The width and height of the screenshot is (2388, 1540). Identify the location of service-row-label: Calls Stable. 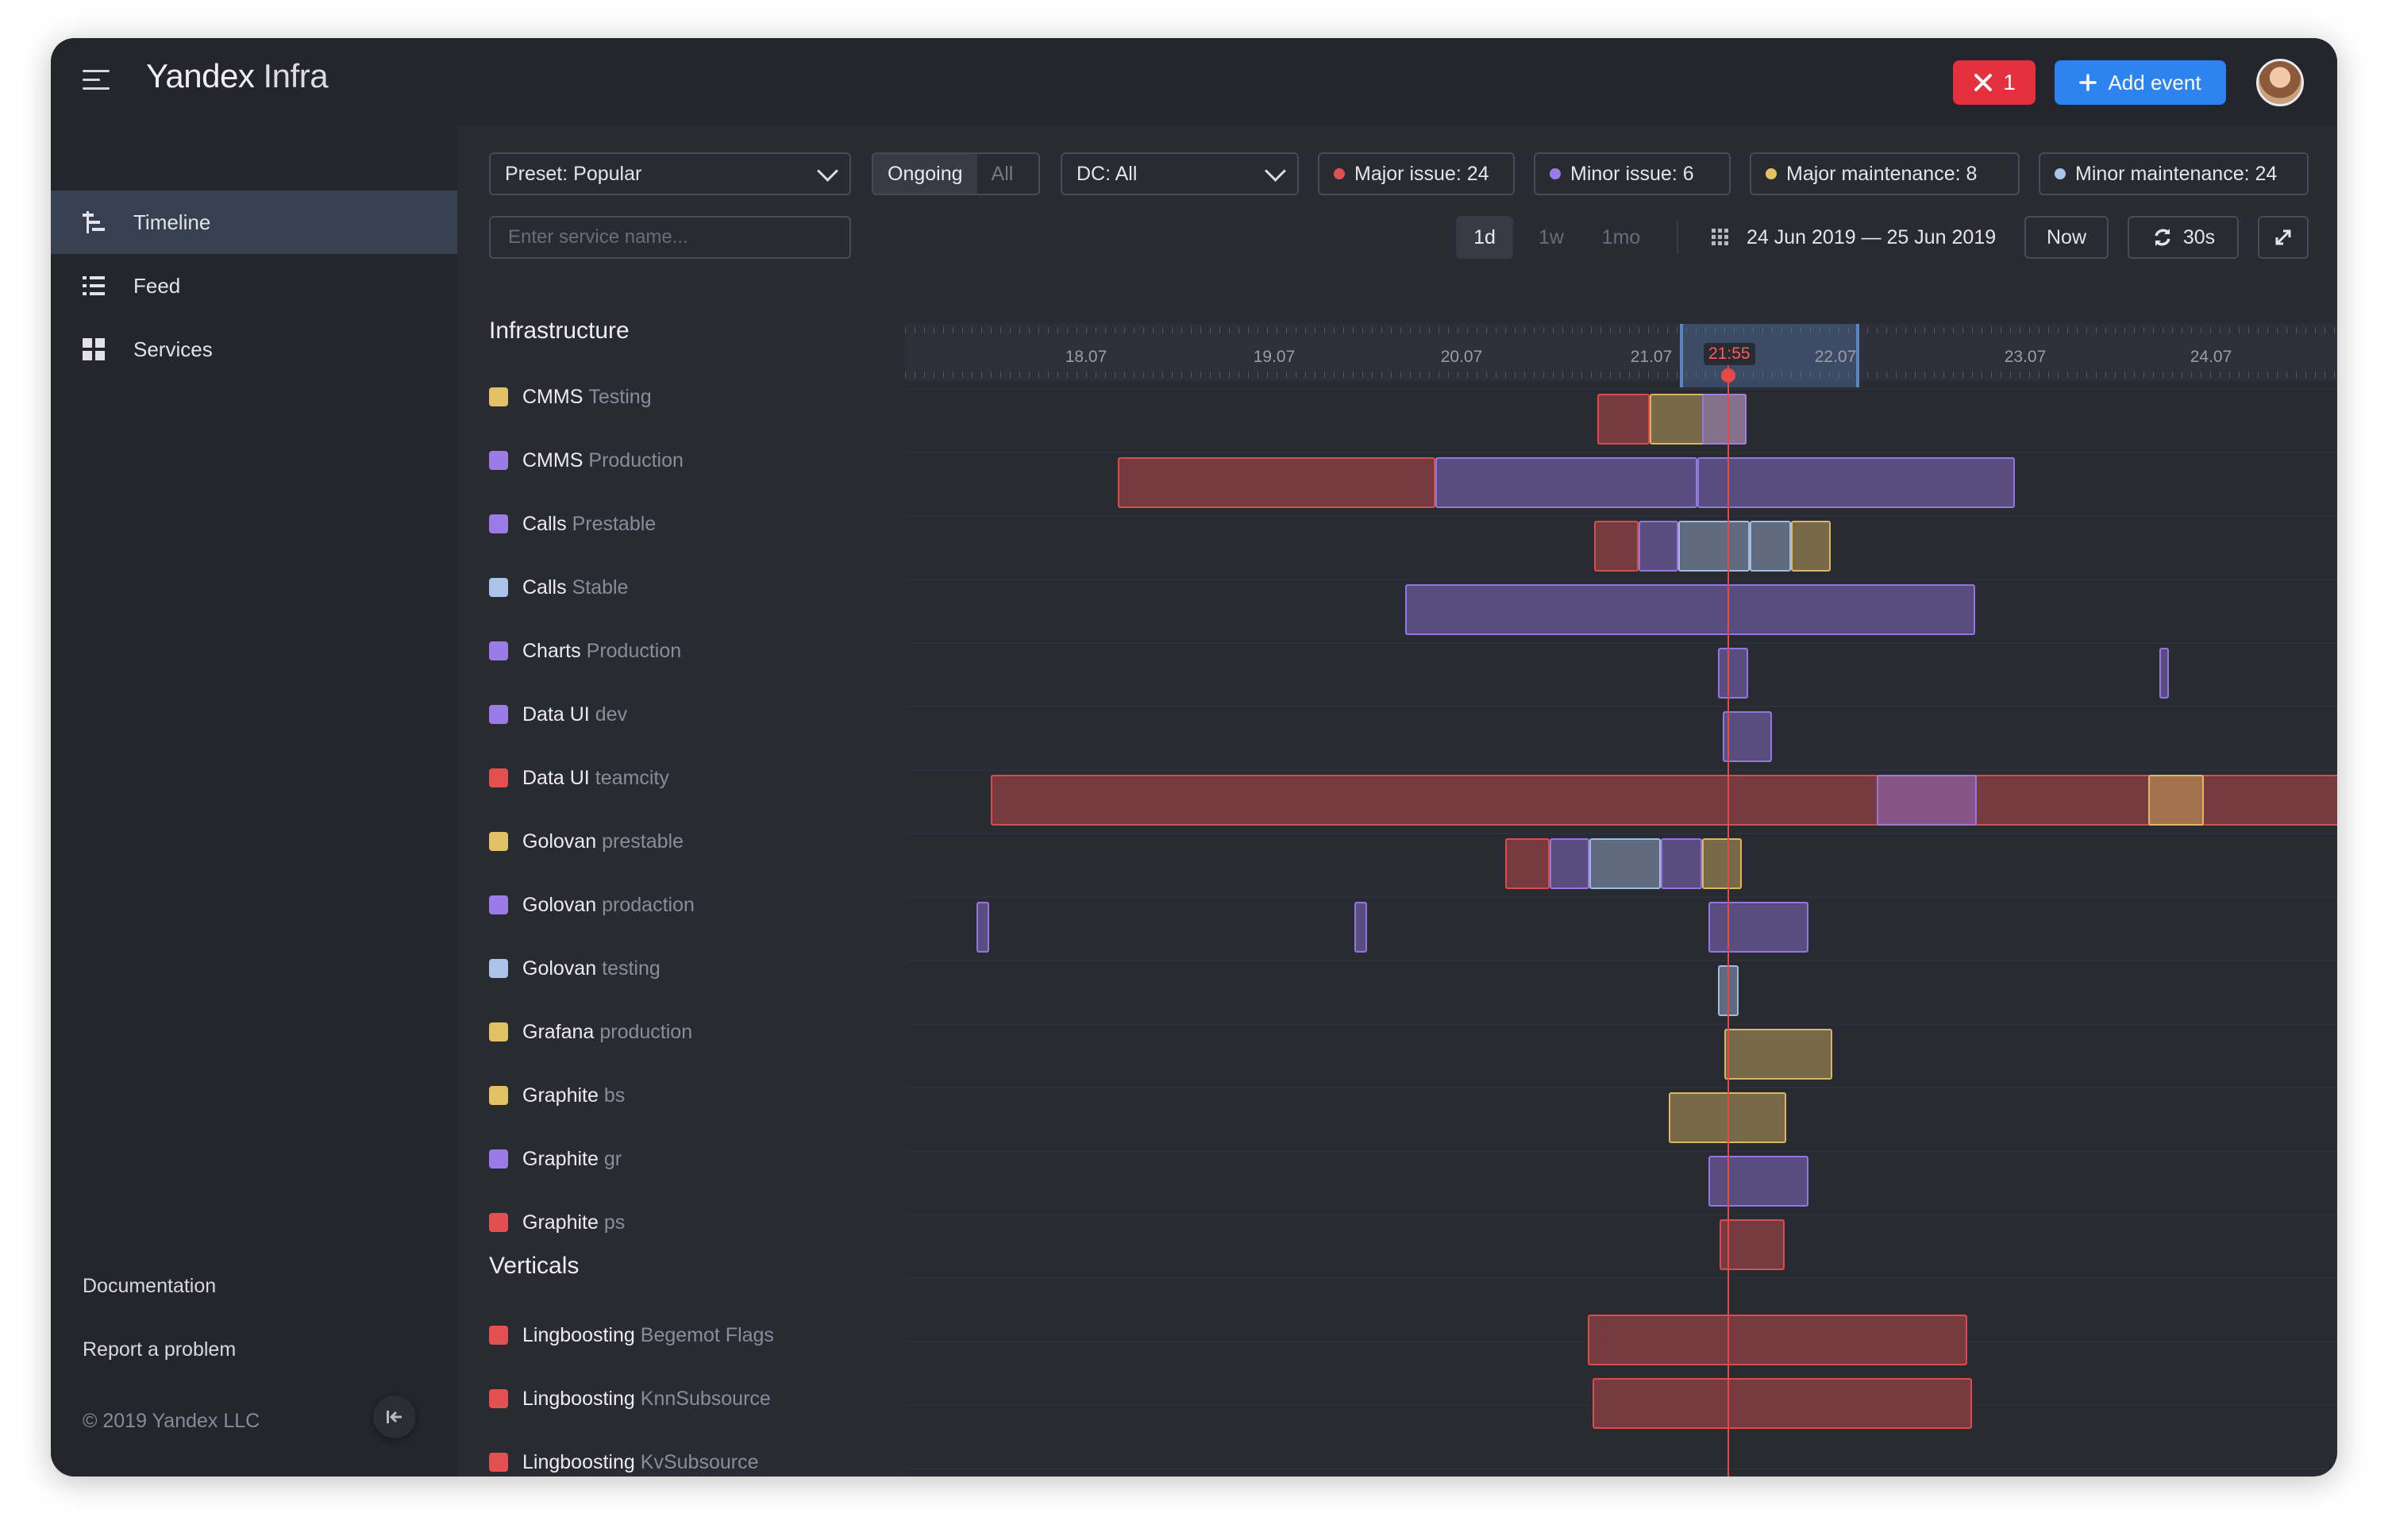
(558, 587).